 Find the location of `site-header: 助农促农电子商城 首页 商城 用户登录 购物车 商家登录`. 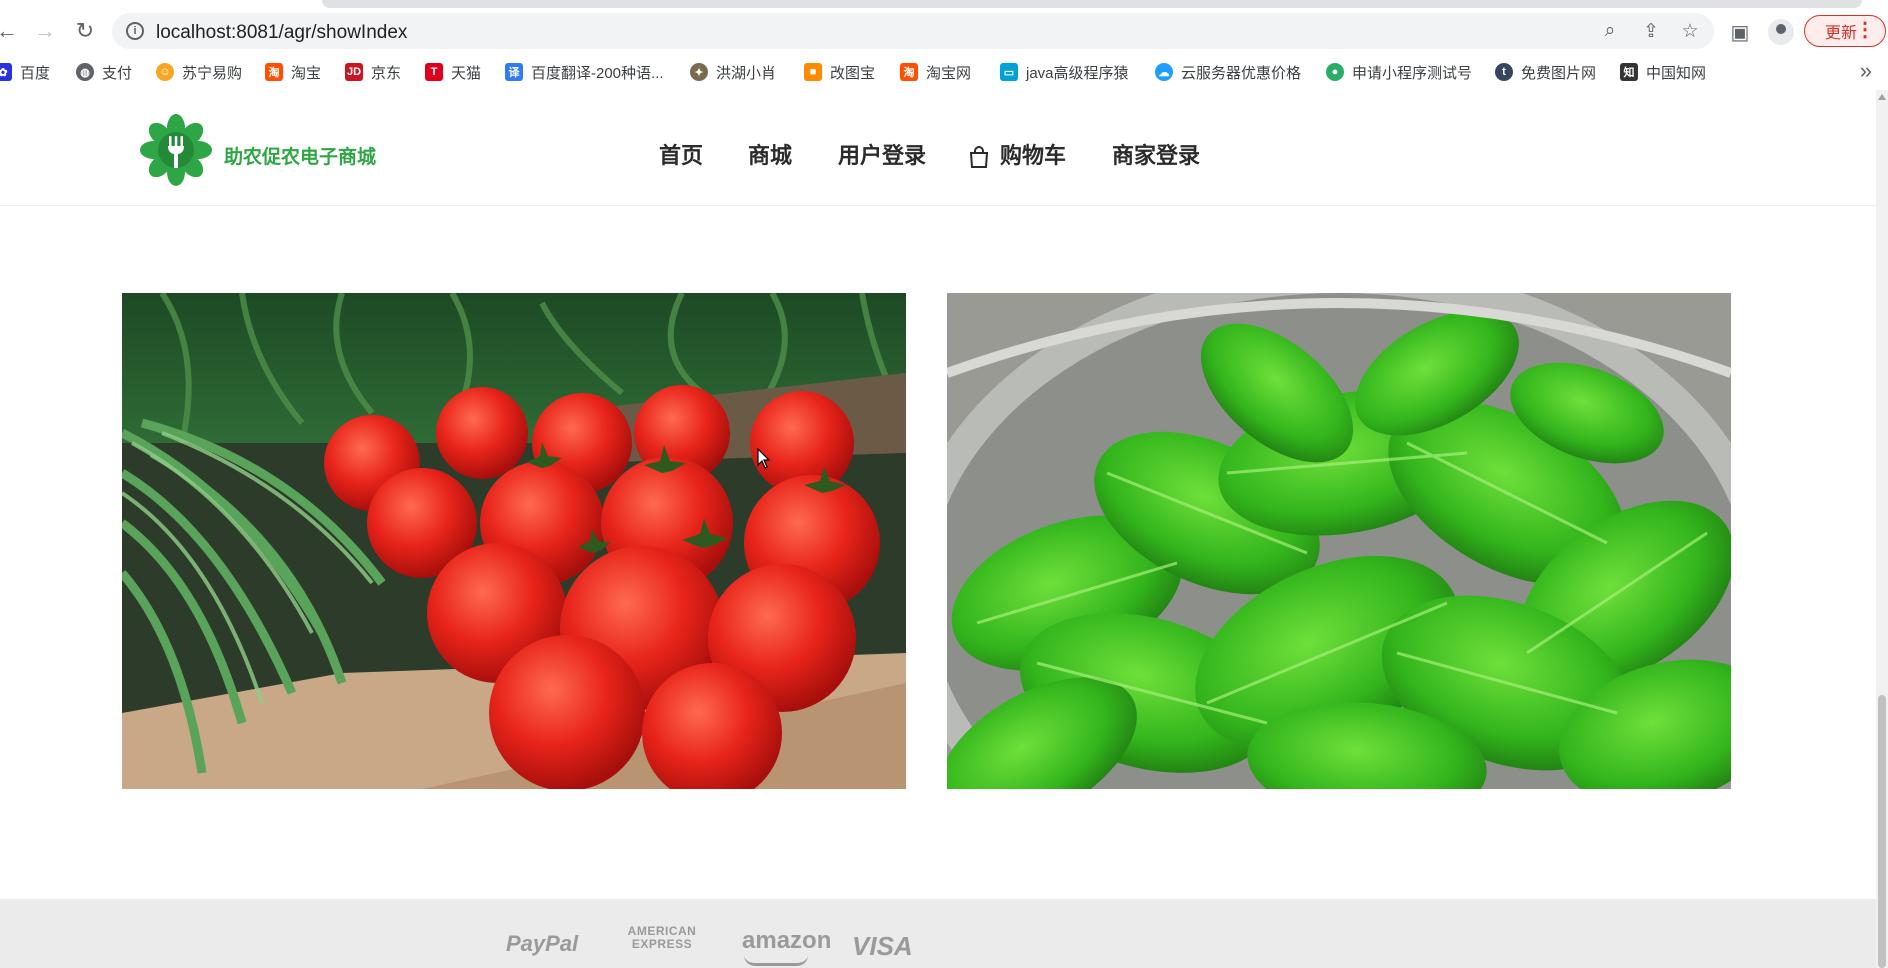

site-header: 助农促农电子商城 首页 商城 用户登录 购物车 商家登录 is located at coordinates (938, 148).